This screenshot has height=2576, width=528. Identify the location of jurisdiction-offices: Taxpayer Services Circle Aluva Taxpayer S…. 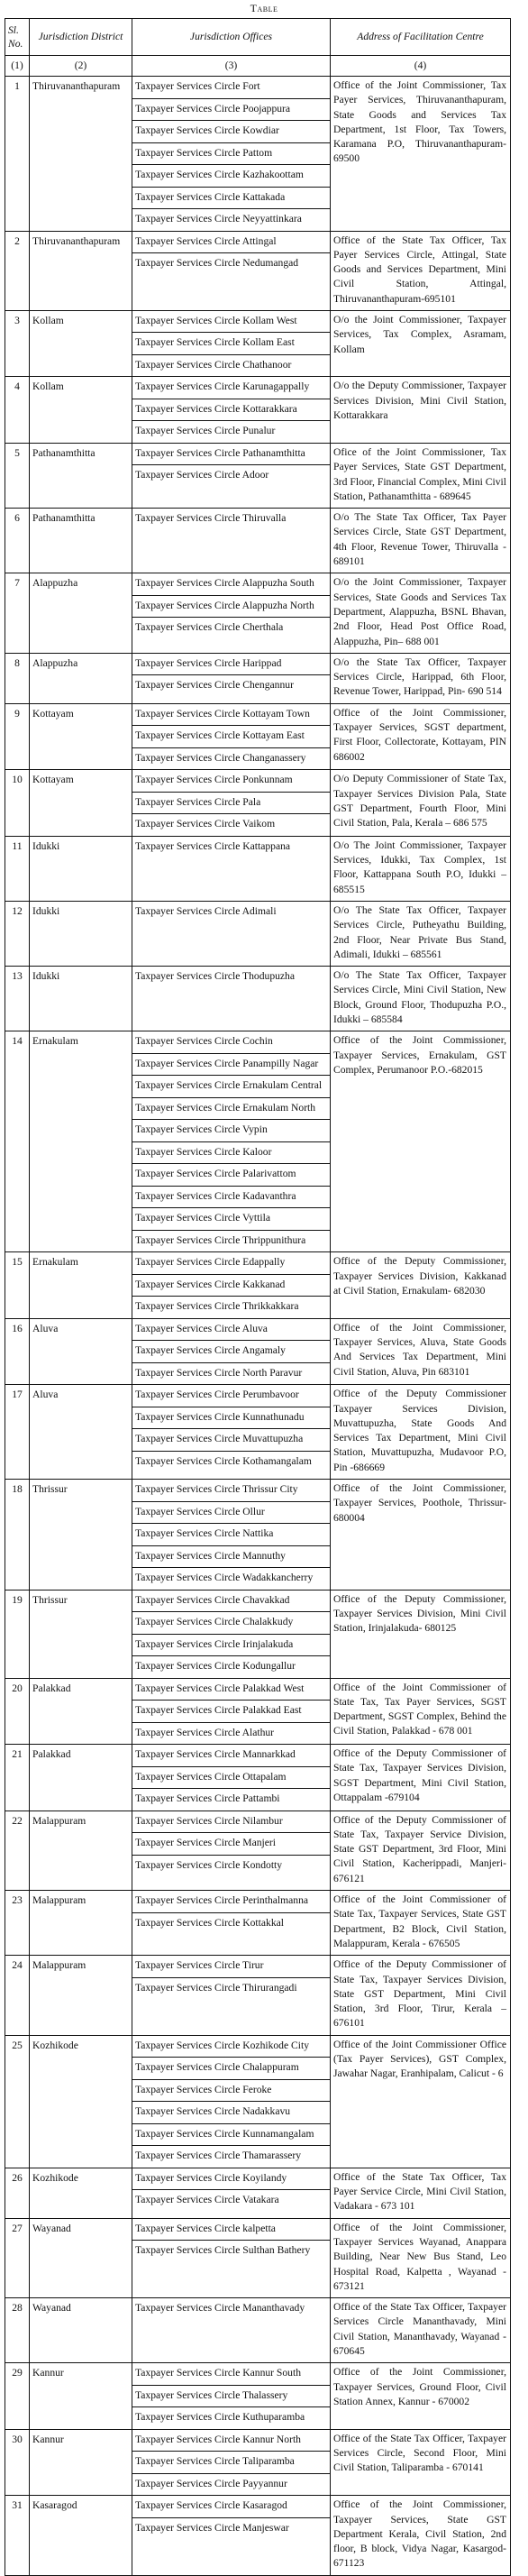
(231, 1351).